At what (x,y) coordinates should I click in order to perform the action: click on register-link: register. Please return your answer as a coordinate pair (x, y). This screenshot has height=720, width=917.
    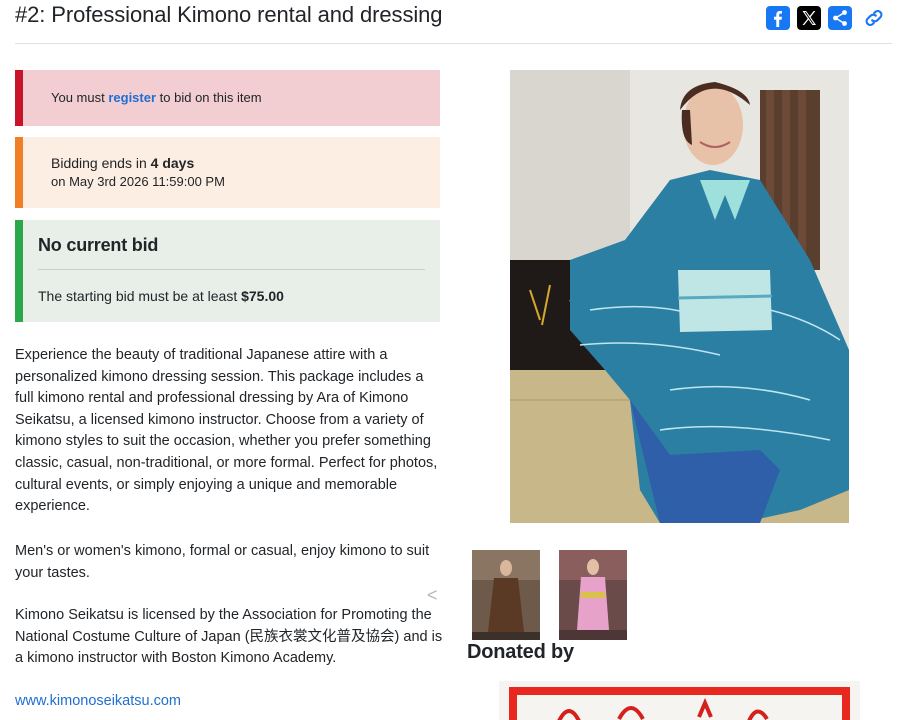
    Looking at the image, I should click on (132, 97).